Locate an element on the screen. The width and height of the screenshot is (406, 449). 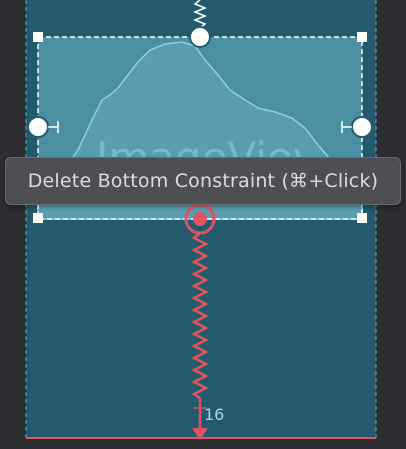
bottom-margin-label: 16 is located at coordinates (214, 414).